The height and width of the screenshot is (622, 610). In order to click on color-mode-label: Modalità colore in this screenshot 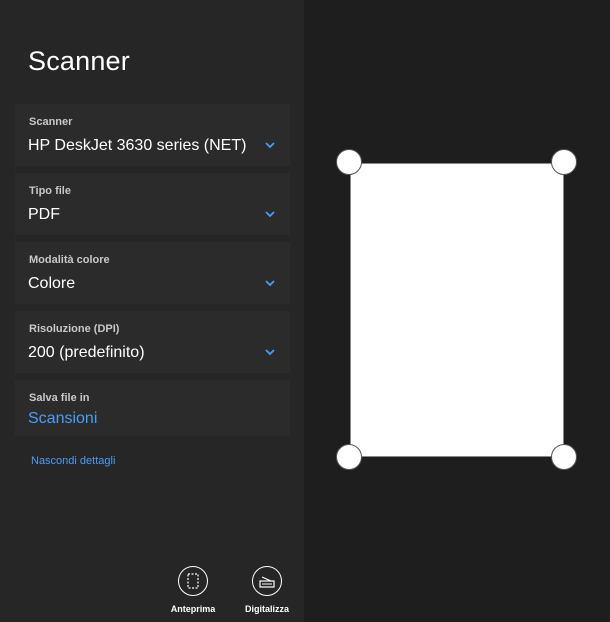, I will do `click(69, 260)`.